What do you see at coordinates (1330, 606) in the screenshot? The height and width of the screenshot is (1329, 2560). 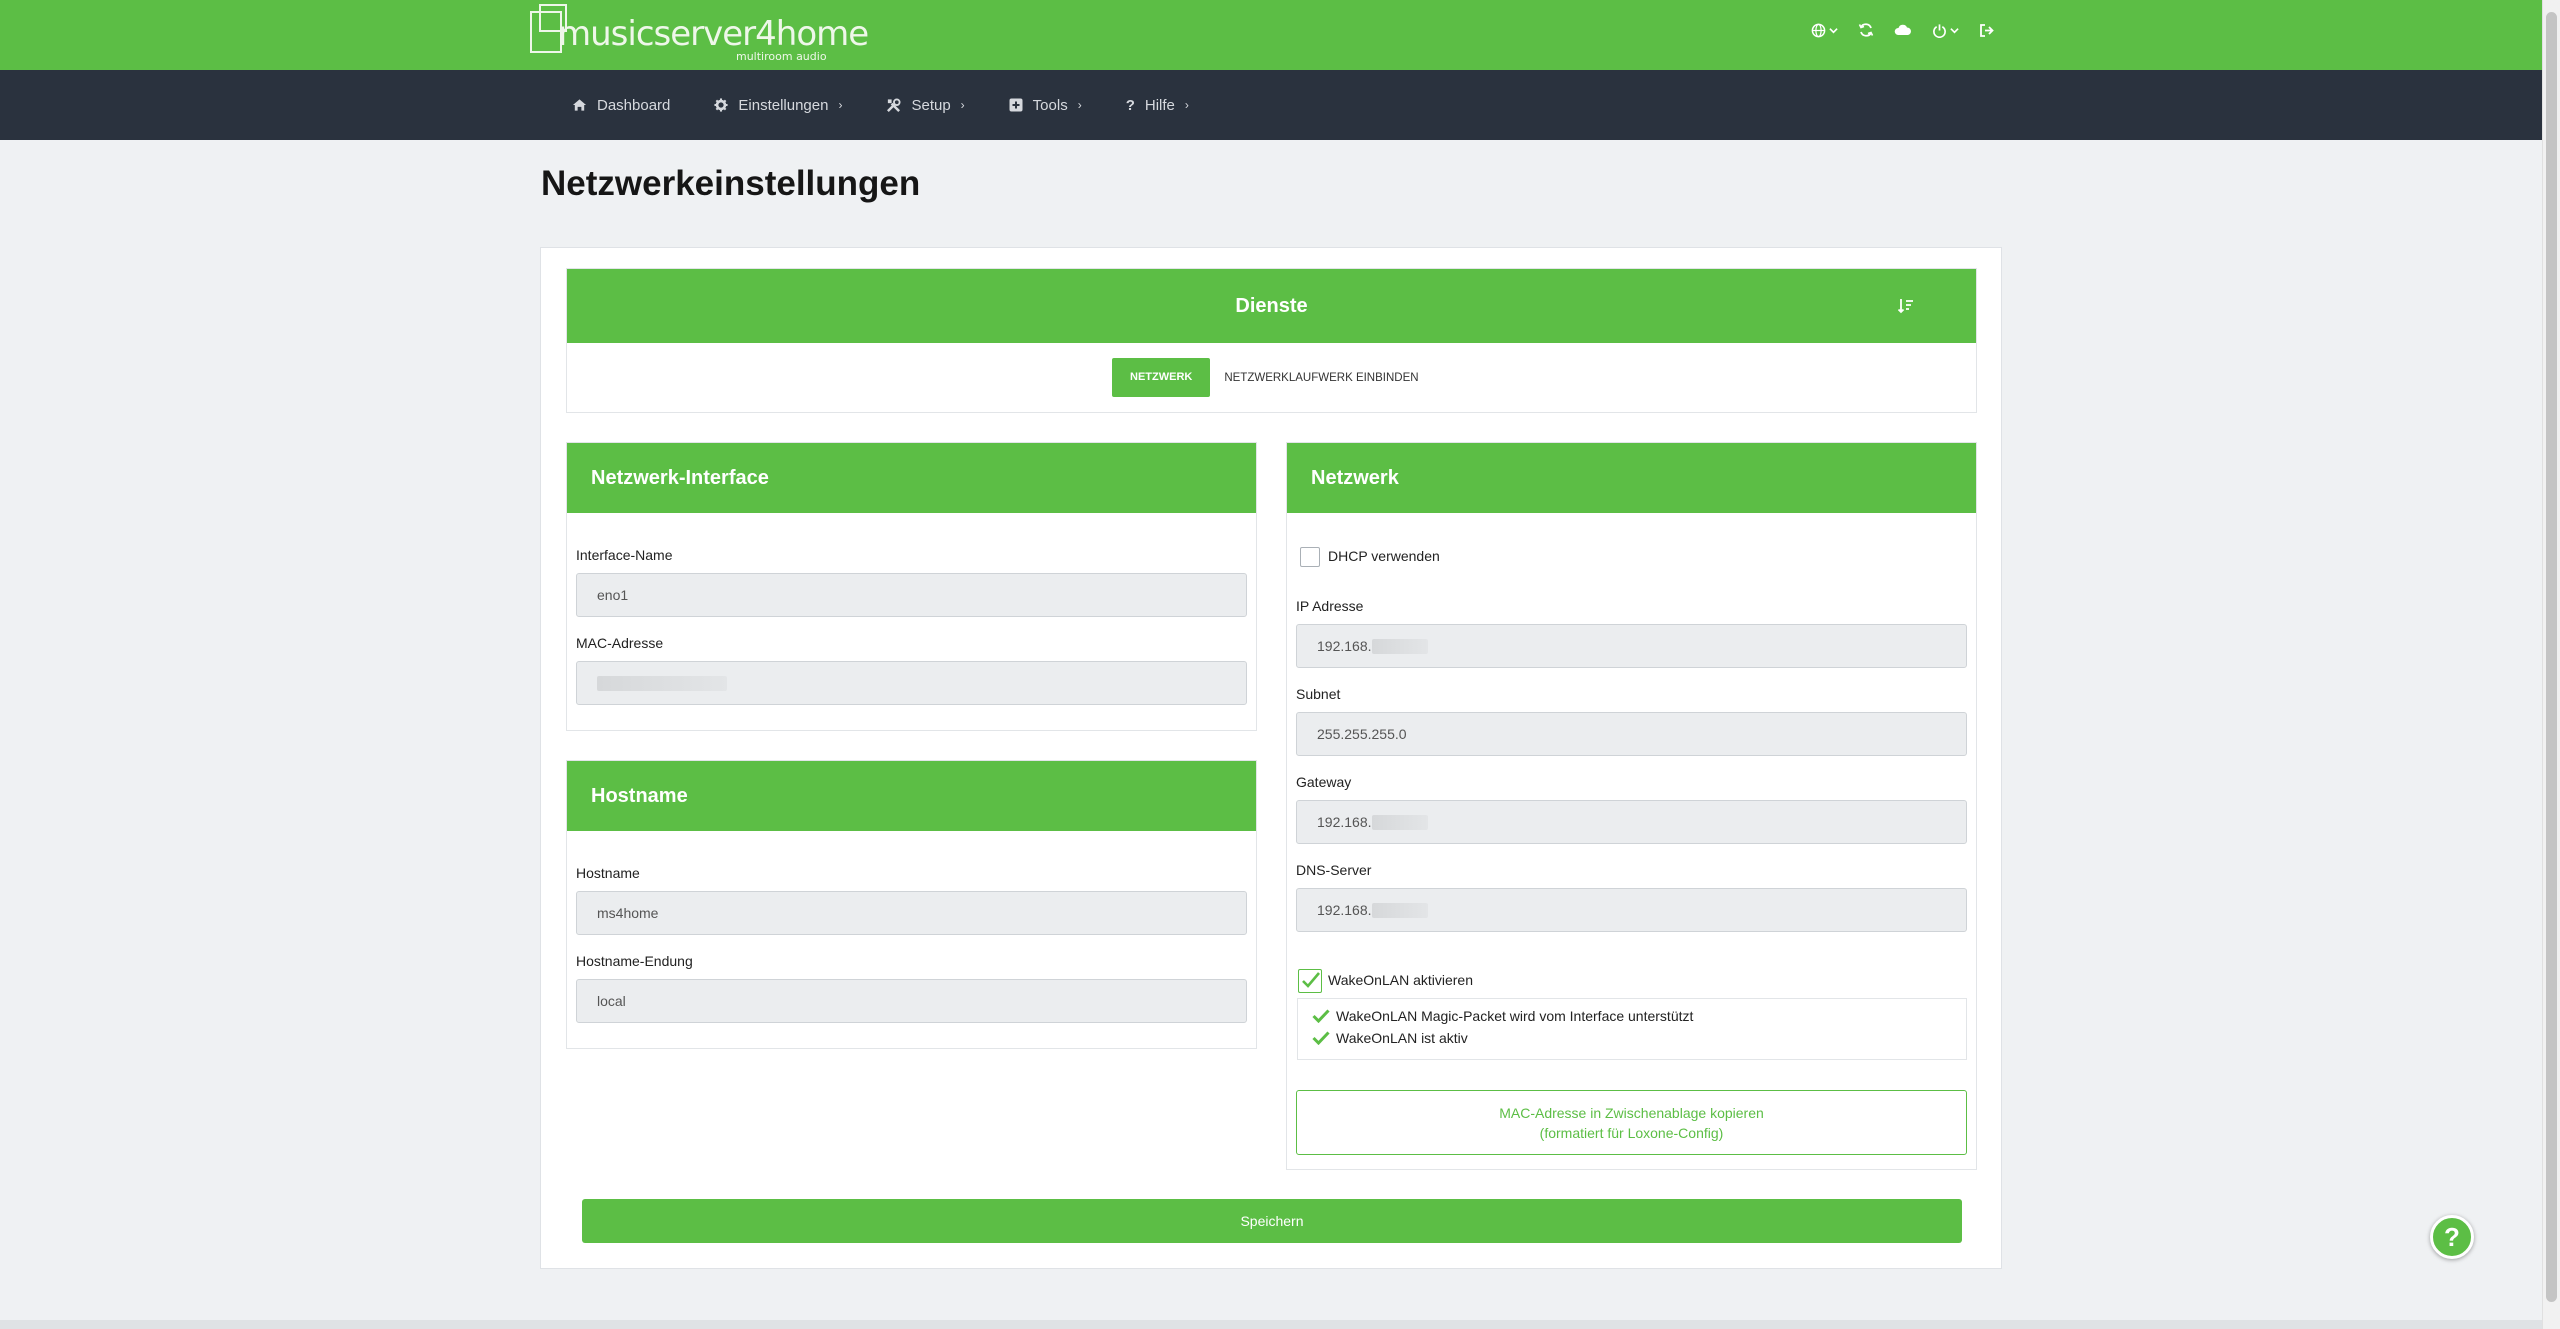 I see `ip-address-label: IP Adresse` at bounding box center [1330, 606].